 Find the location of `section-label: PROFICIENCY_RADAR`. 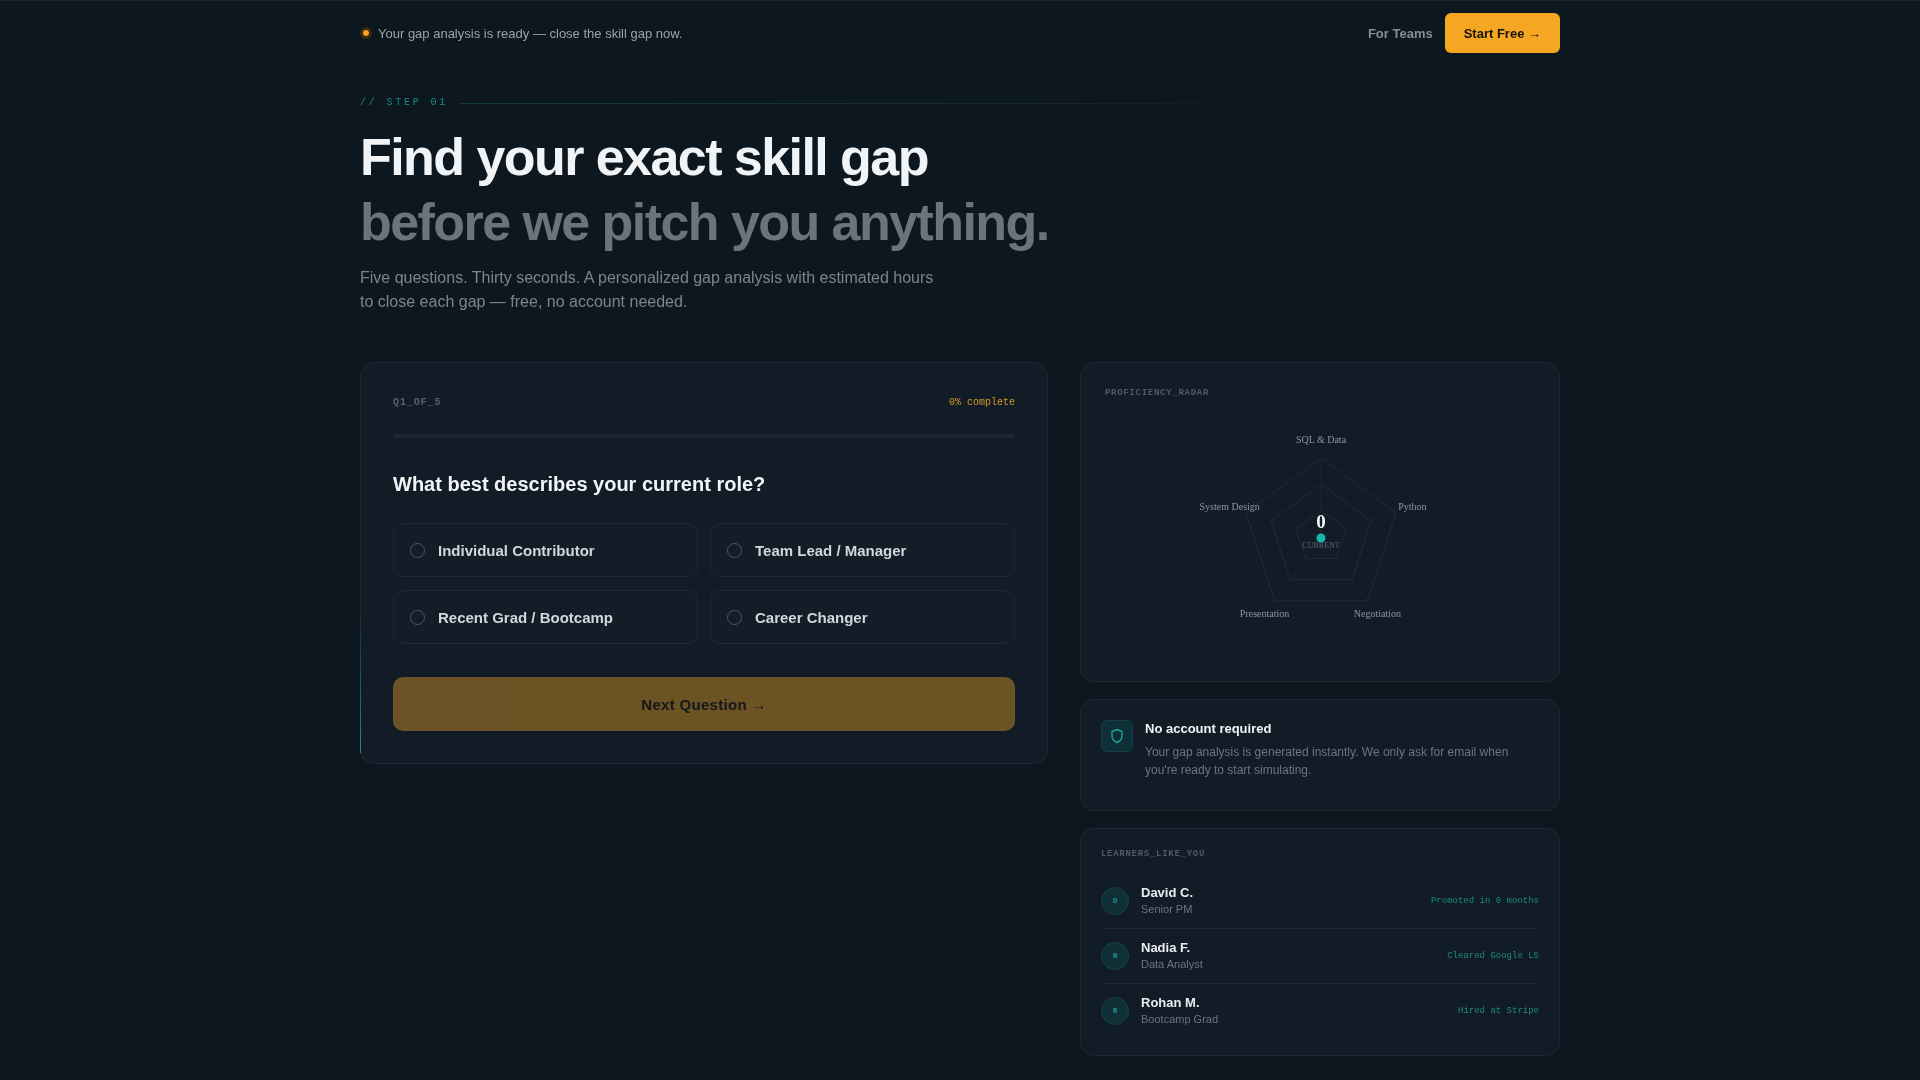

section-label: PROFICIENCY_RADAR is located at coordinates (1157, 393).